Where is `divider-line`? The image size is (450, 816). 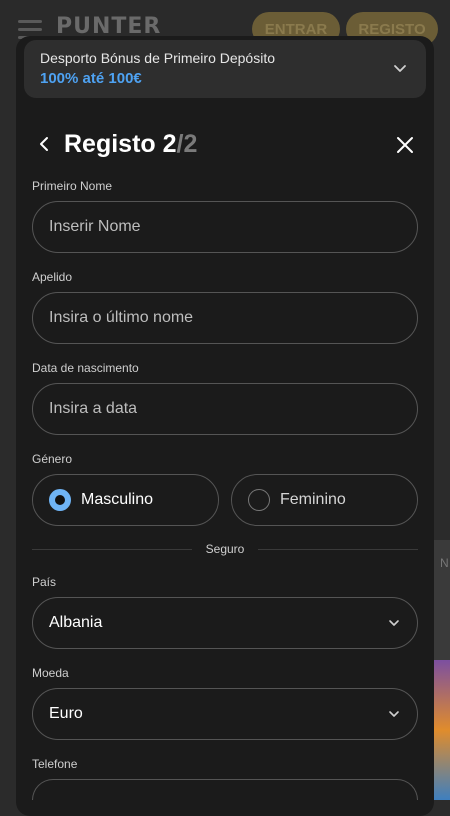 divider-line is located at coordinates (338, 549).